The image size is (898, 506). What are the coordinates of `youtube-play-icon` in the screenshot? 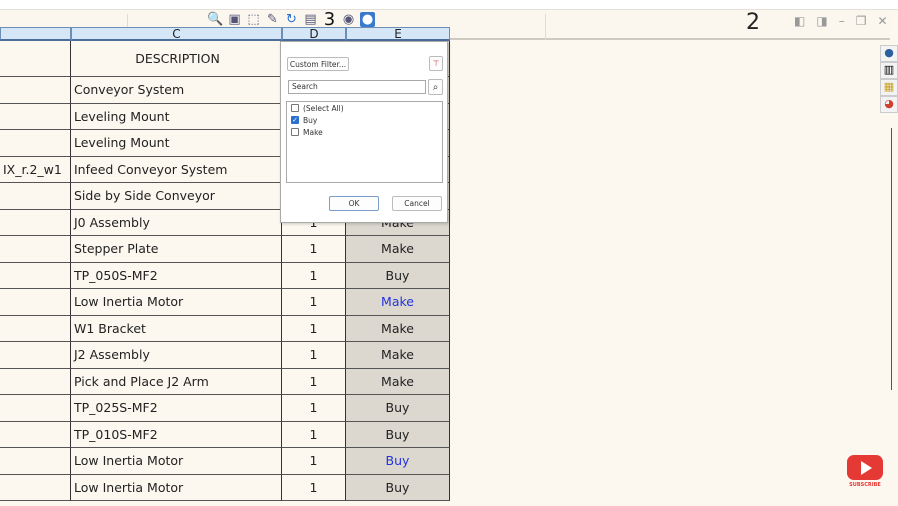 It's located at (865, 467).